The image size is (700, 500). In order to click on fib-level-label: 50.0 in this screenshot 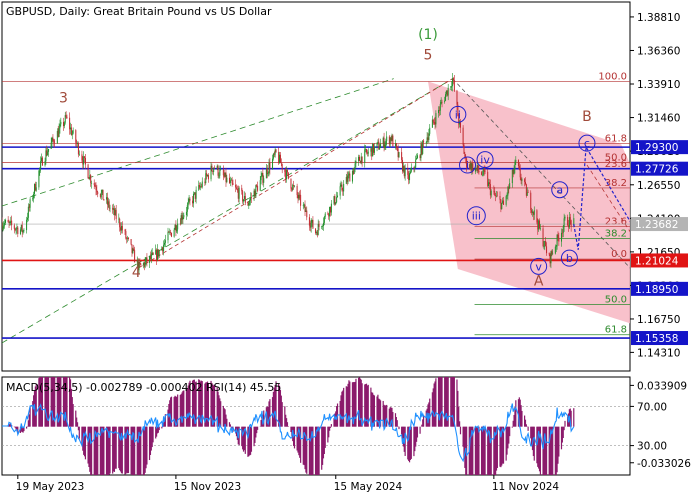, I will do `click(616, 300)`.